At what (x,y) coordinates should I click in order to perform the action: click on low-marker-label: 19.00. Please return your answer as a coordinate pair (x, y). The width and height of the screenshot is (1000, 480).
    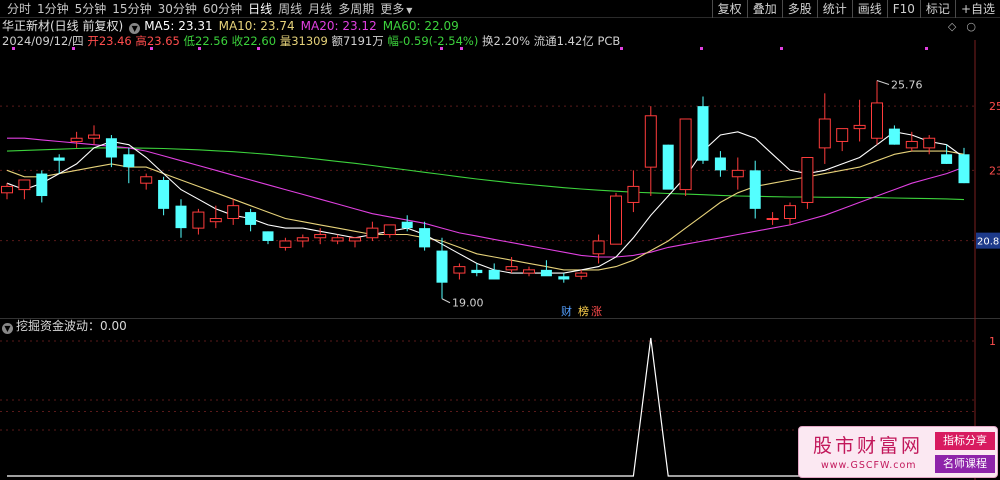
    Looking at the image, I should click on (468, 303).